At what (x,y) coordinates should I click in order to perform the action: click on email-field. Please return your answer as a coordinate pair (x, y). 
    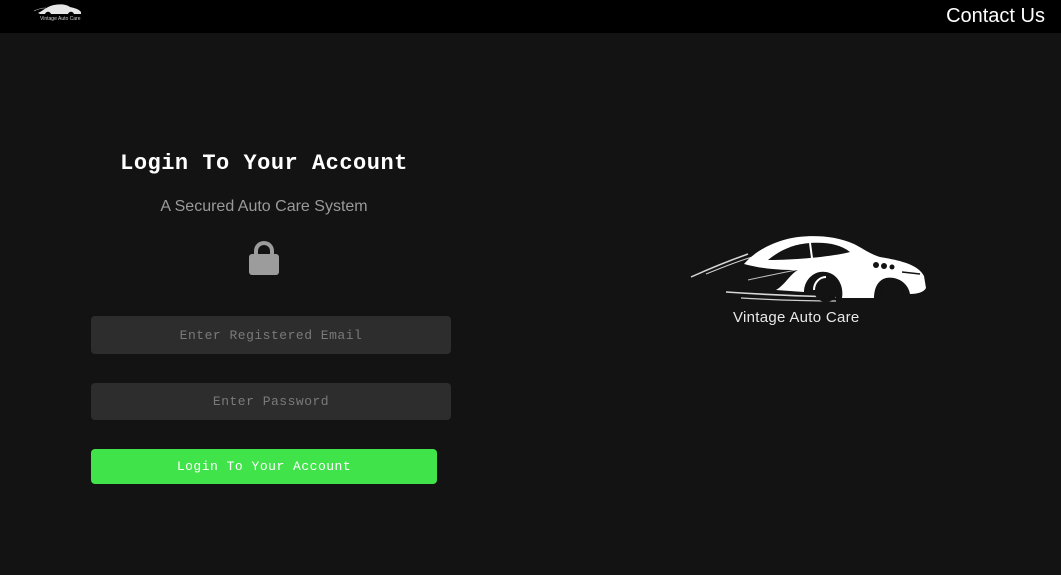
    Looking at the image, I should click on (271, 335).